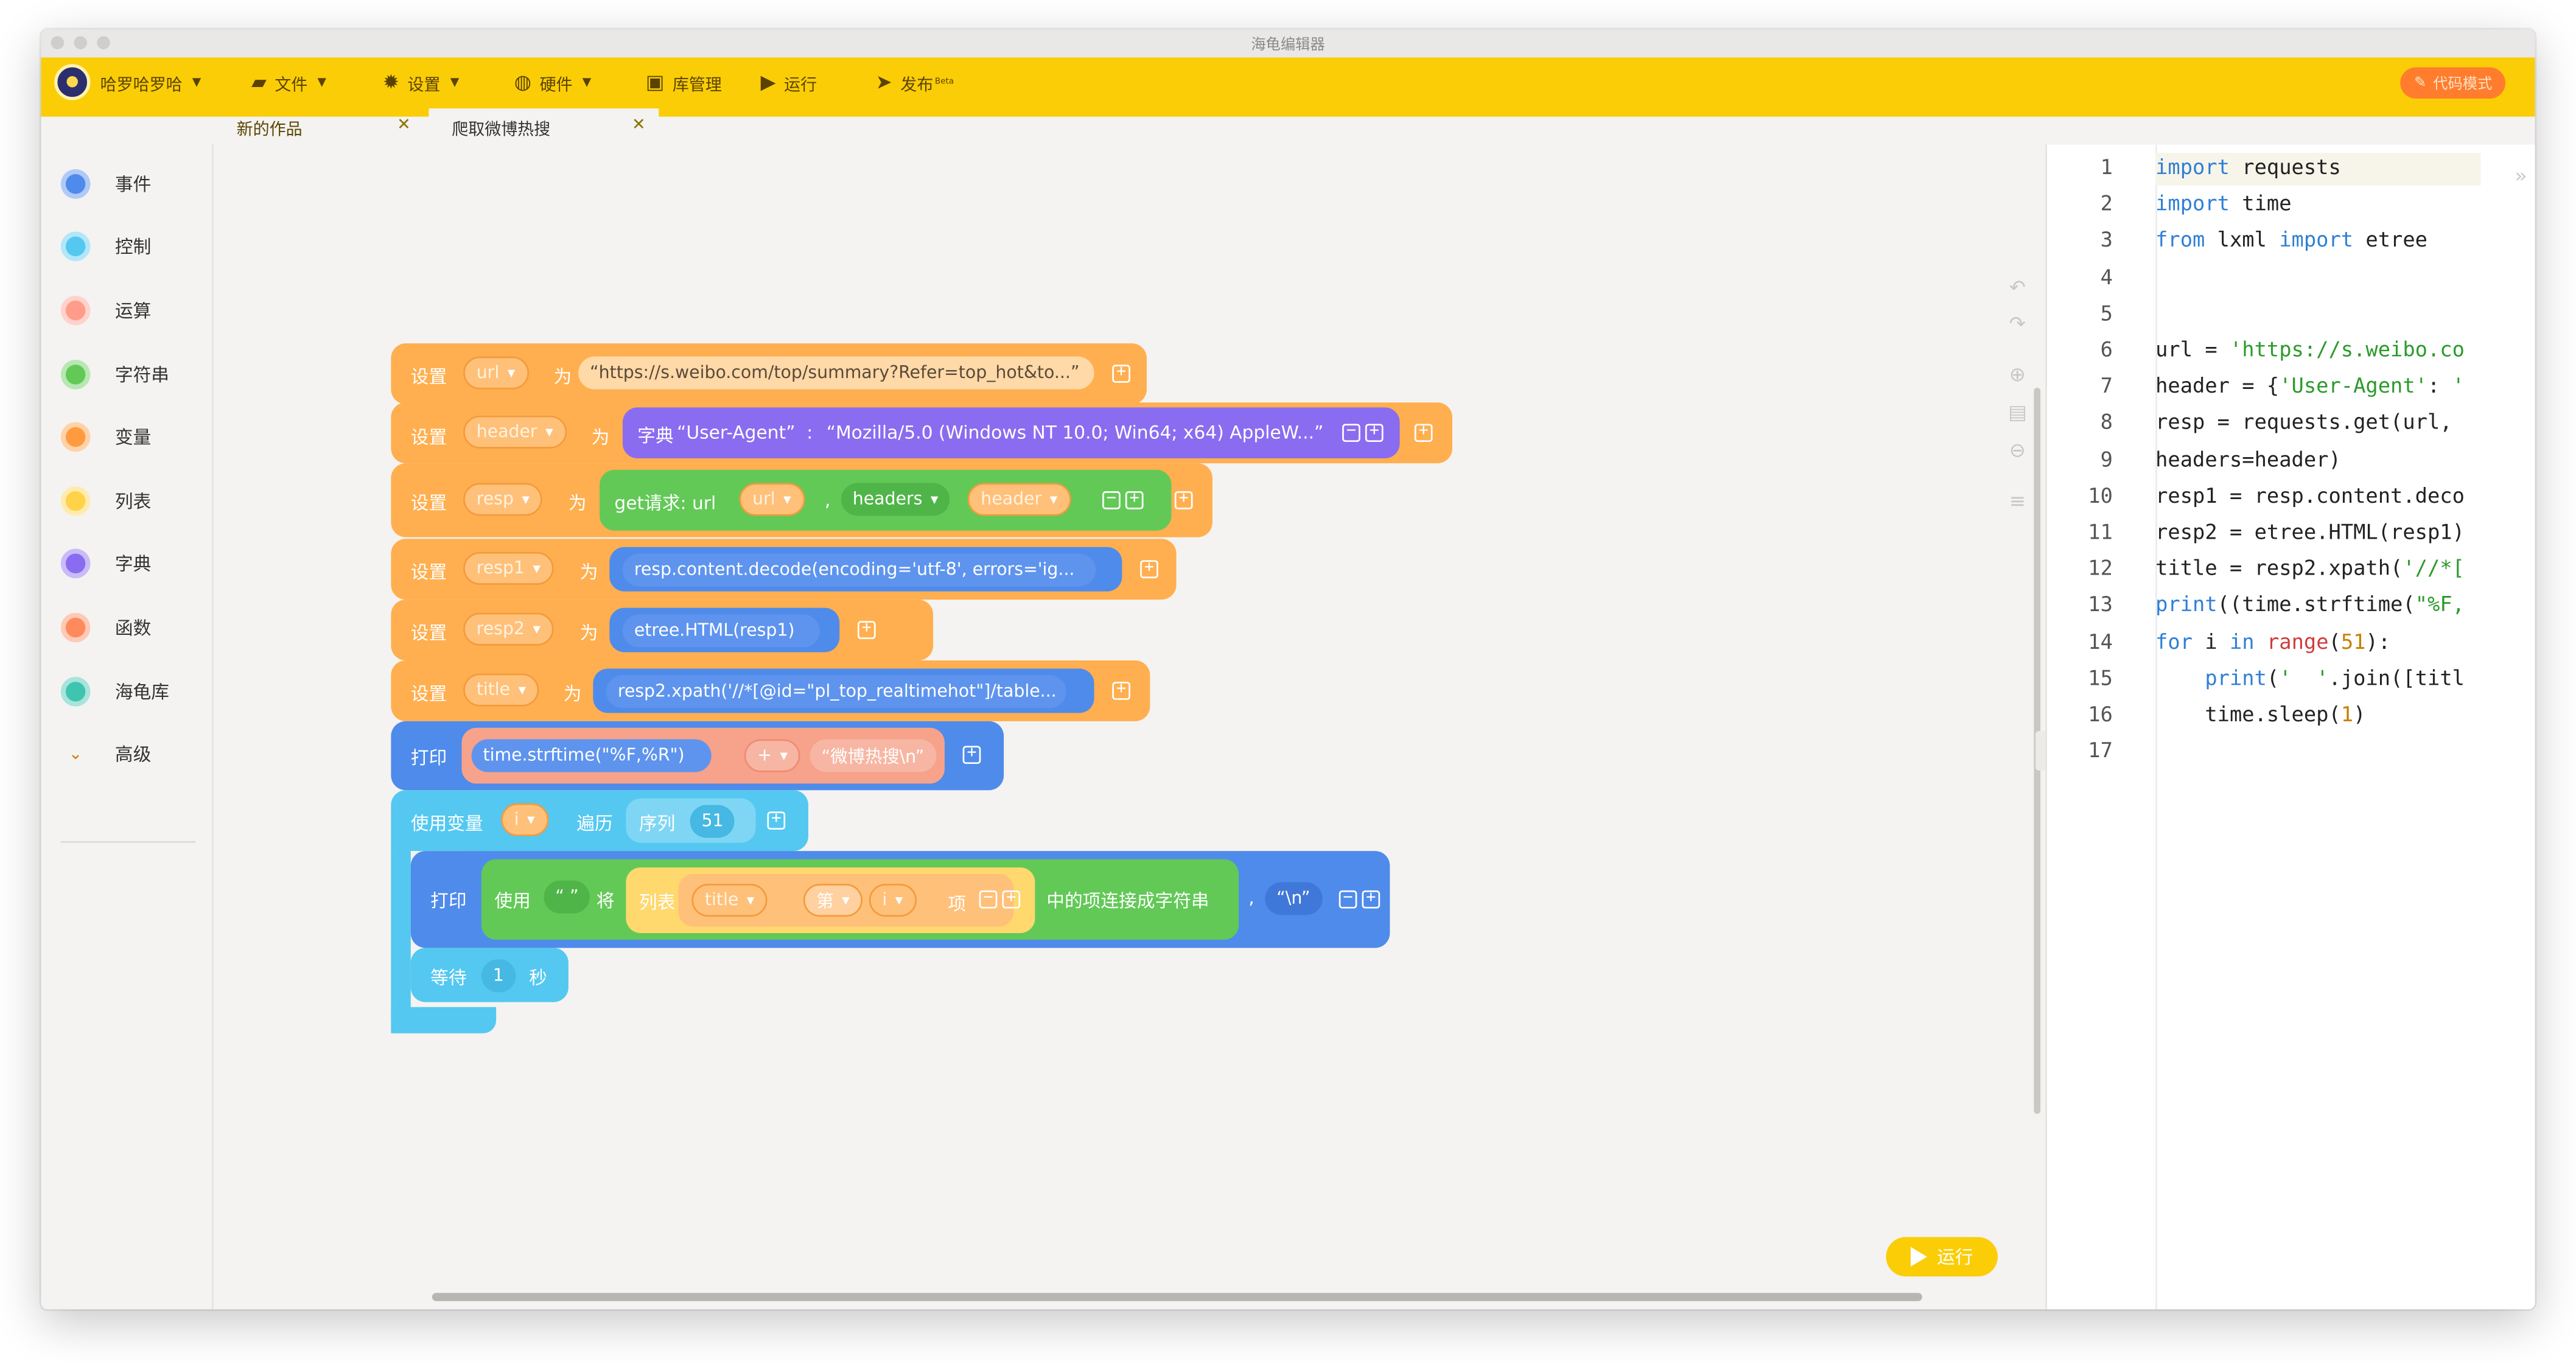  I want to click on hardware-menu: ◍ 硬件 ▼, so click(553, 82).